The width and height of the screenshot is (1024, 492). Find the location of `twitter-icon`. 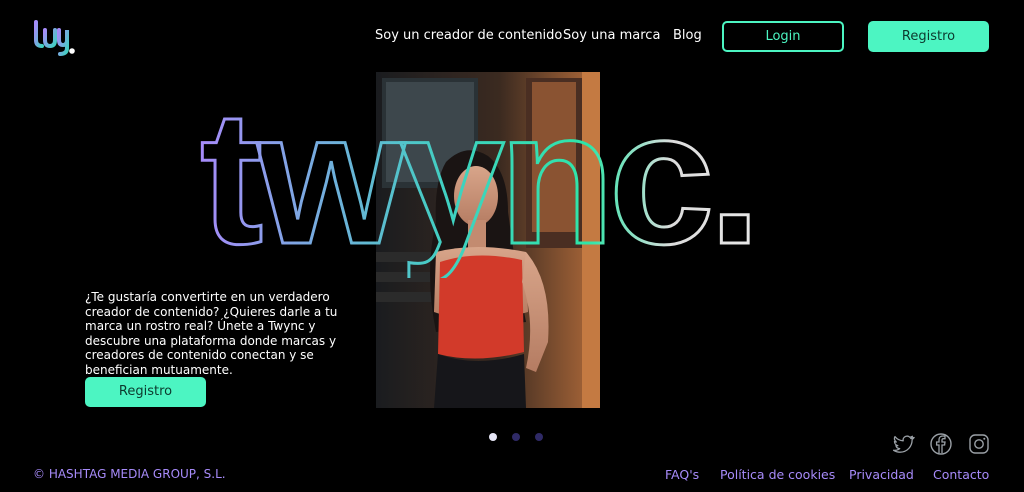

twitter-icon is located at coordinates (903, 444).